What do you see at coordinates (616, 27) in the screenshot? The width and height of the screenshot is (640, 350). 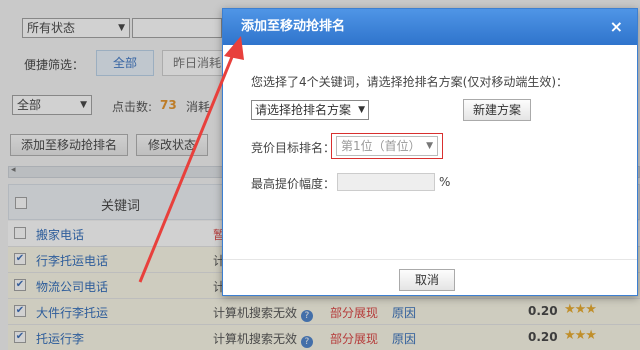 I see `close-icon: ×` at bounding box center [616, 27].